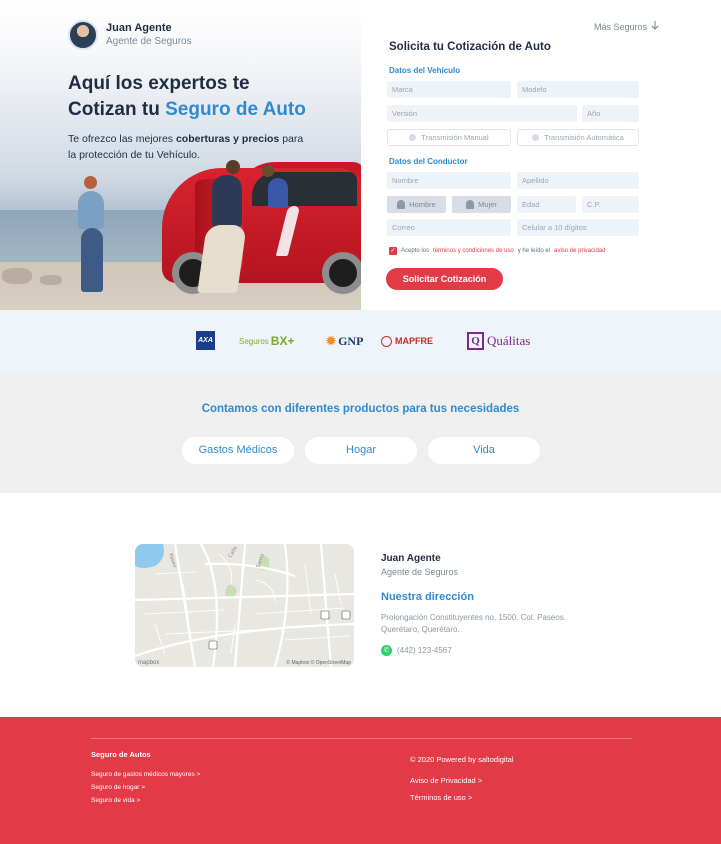 The height and width of the screenshot is (844, 721). I want to click on hero-title-line1: Aquí los expertos te, so click(159, 83).